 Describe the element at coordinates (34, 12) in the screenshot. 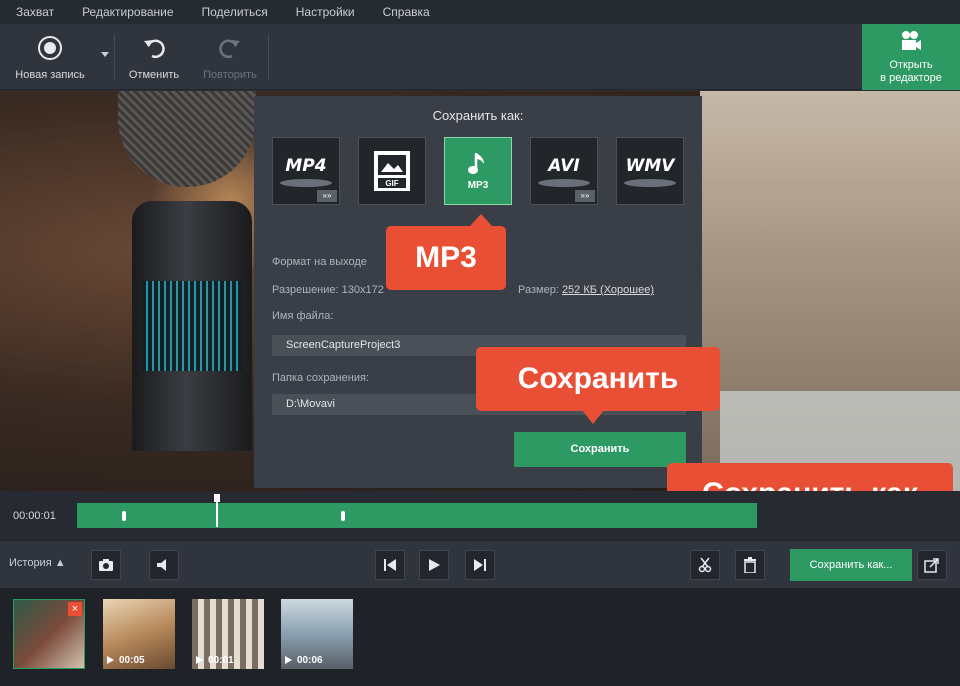

I see `menu-capture: Захват` at that location.